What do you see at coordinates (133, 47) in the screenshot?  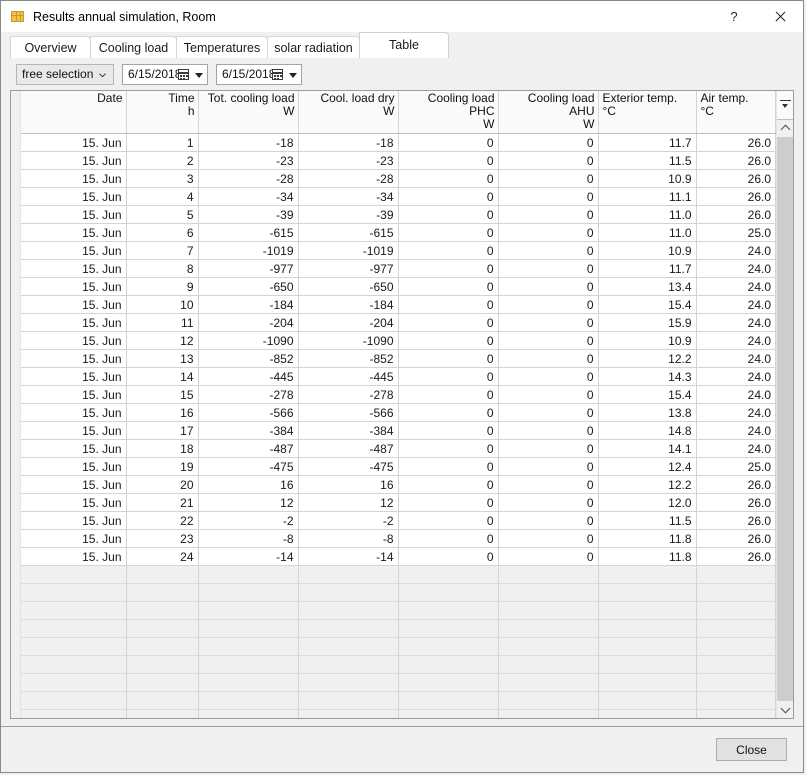 I see `tab-cooling-load: Cooling load` at bounding box center [133, 47].